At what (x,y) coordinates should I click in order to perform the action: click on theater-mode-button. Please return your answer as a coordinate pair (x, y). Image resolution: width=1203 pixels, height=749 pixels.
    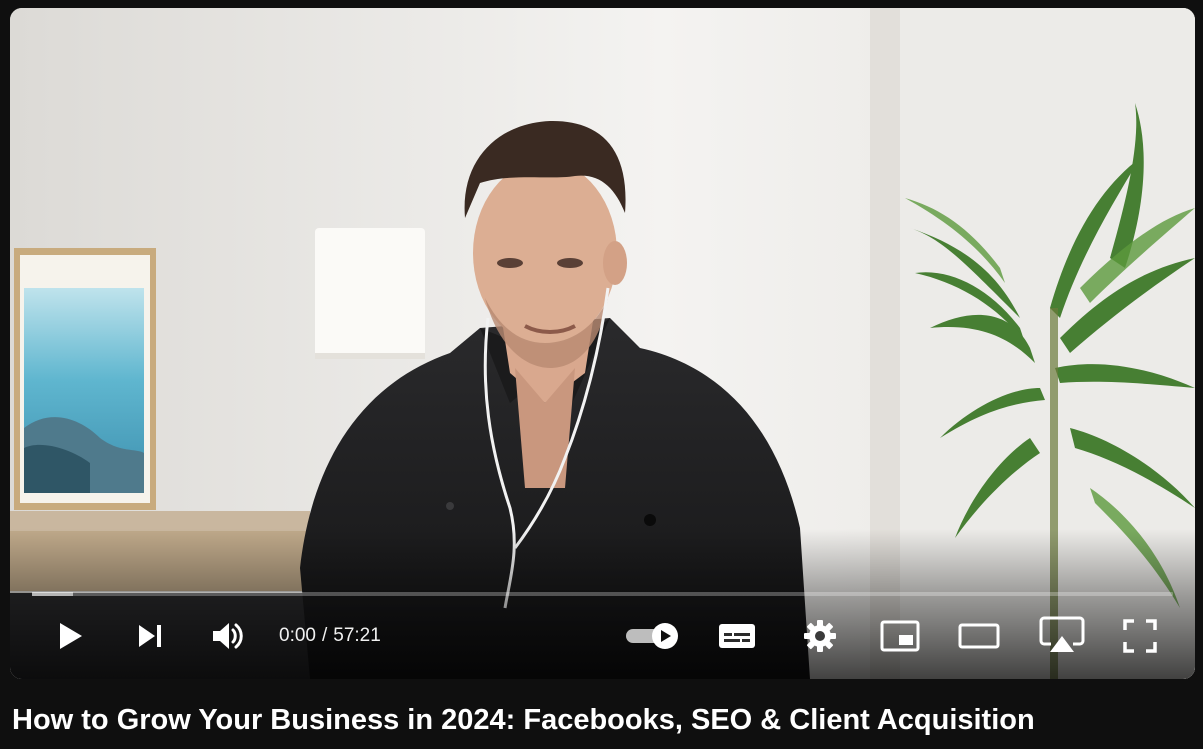
    Looking at the image, I should click on (979, 636).